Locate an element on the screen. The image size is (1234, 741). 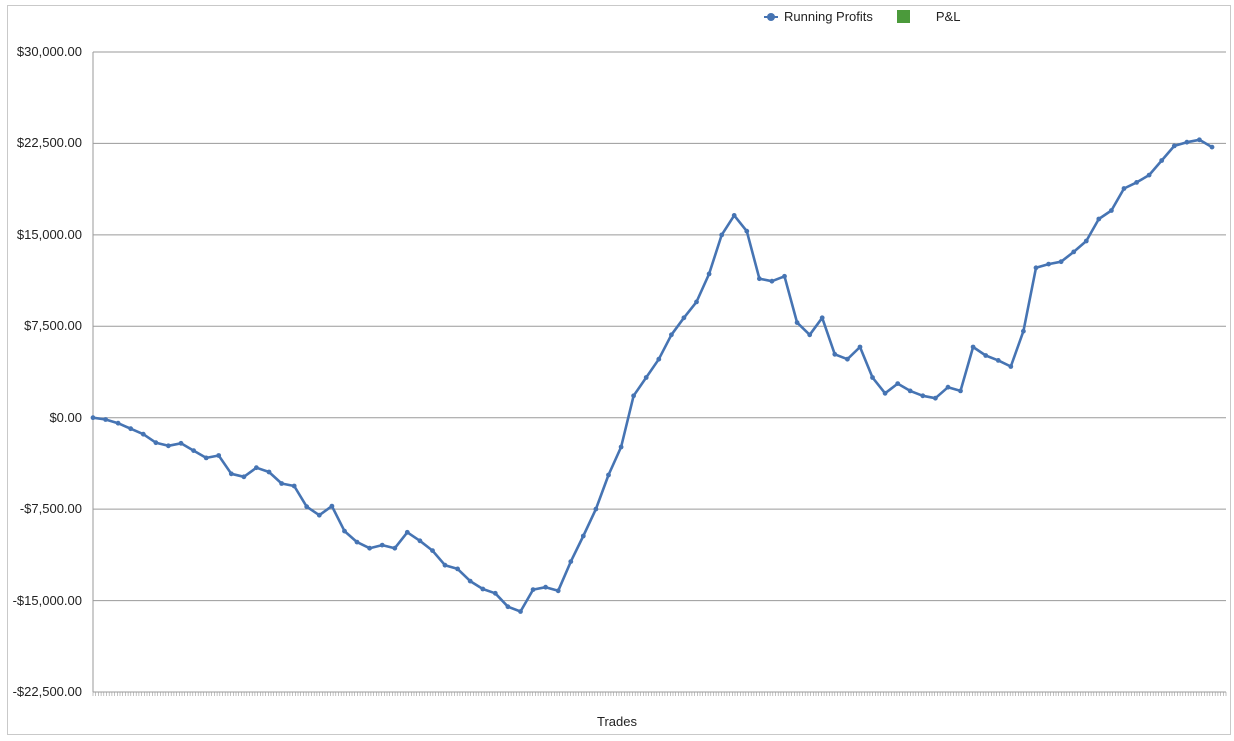
x-axis-title: Trades is located at coordinates (617, 721).